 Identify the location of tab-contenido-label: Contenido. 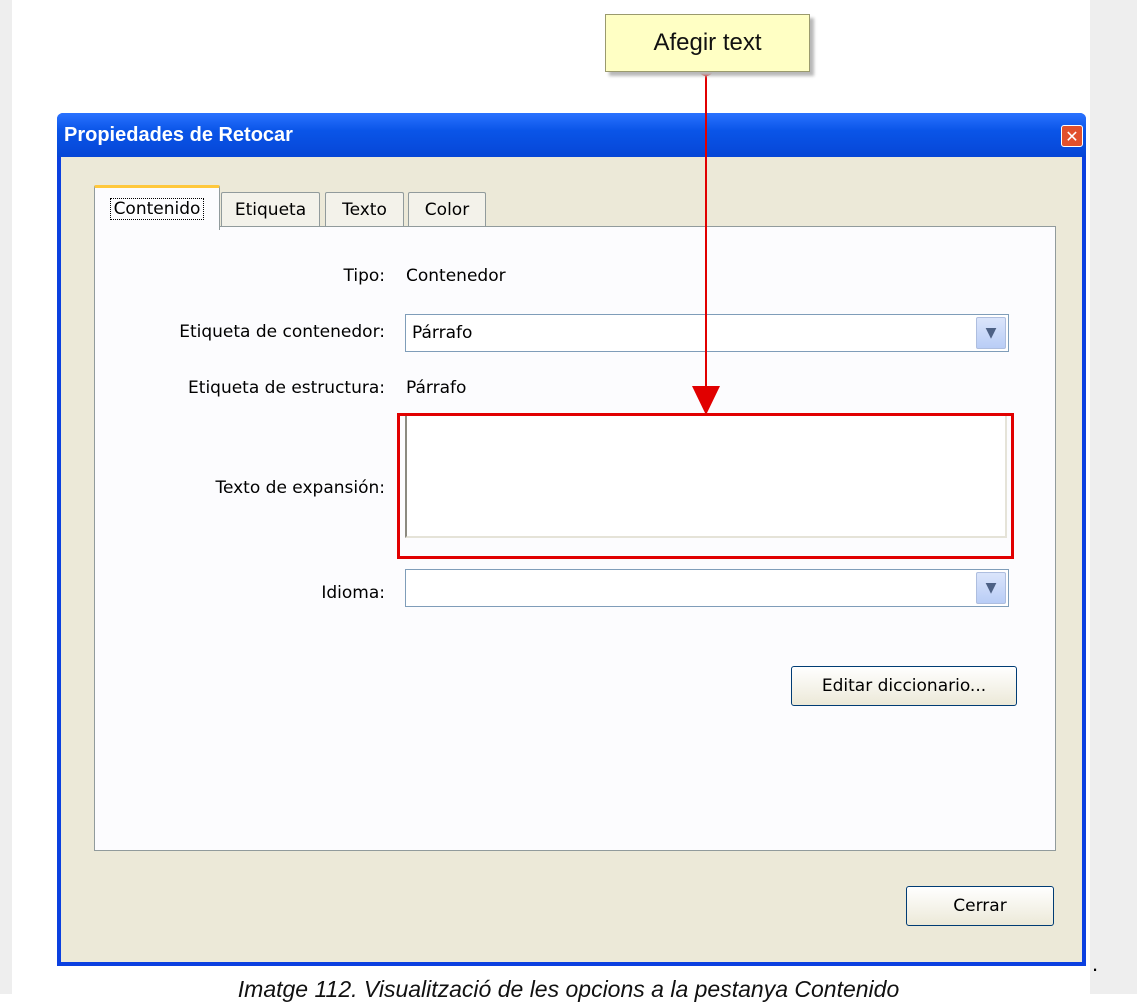
(157, 209).